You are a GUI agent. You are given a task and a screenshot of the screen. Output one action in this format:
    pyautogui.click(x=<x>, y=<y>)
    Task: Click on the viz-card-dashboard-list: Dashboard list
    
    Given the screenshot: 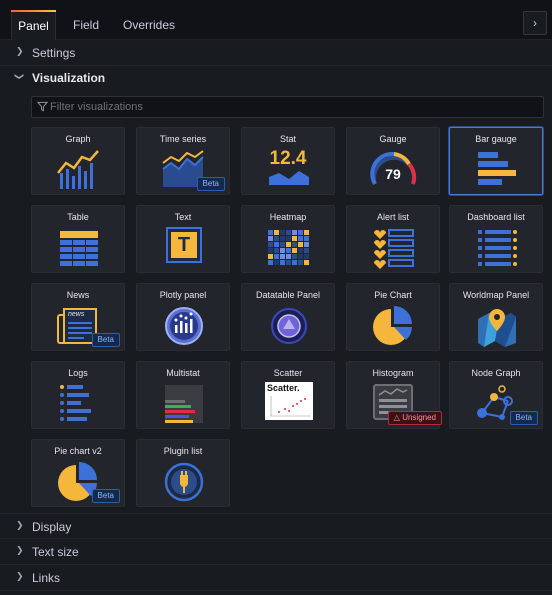 What is the action you would take?
    pyautogui.click(x=496, y=239)
    